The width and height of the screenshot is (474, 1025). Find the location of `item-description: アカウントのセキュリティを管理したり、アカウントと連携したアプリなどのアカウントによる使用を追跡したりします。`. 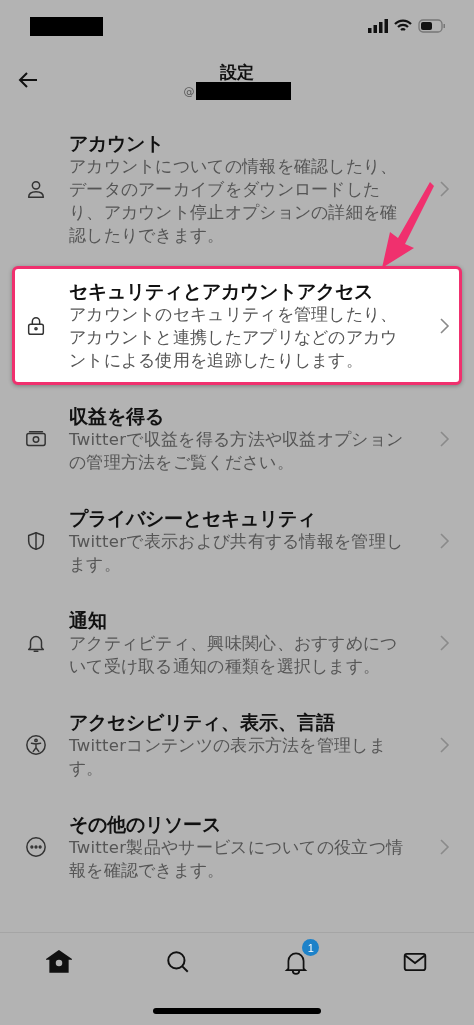

item-description: アカウントのセキュリティを管理したり、アカウントと連携したアプリなどのアカウントによる使用を追跡したりします。 is located at coordinates (234, 338).